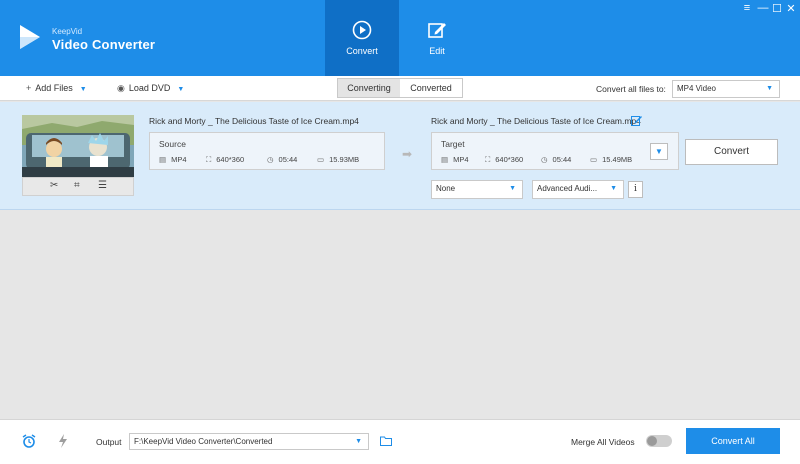 This screenshot has height=464, width=800. What do you see at coordinates (29, 88) in the screenshot?
I see `plus-icon: +` at bounding box center [29, 88].